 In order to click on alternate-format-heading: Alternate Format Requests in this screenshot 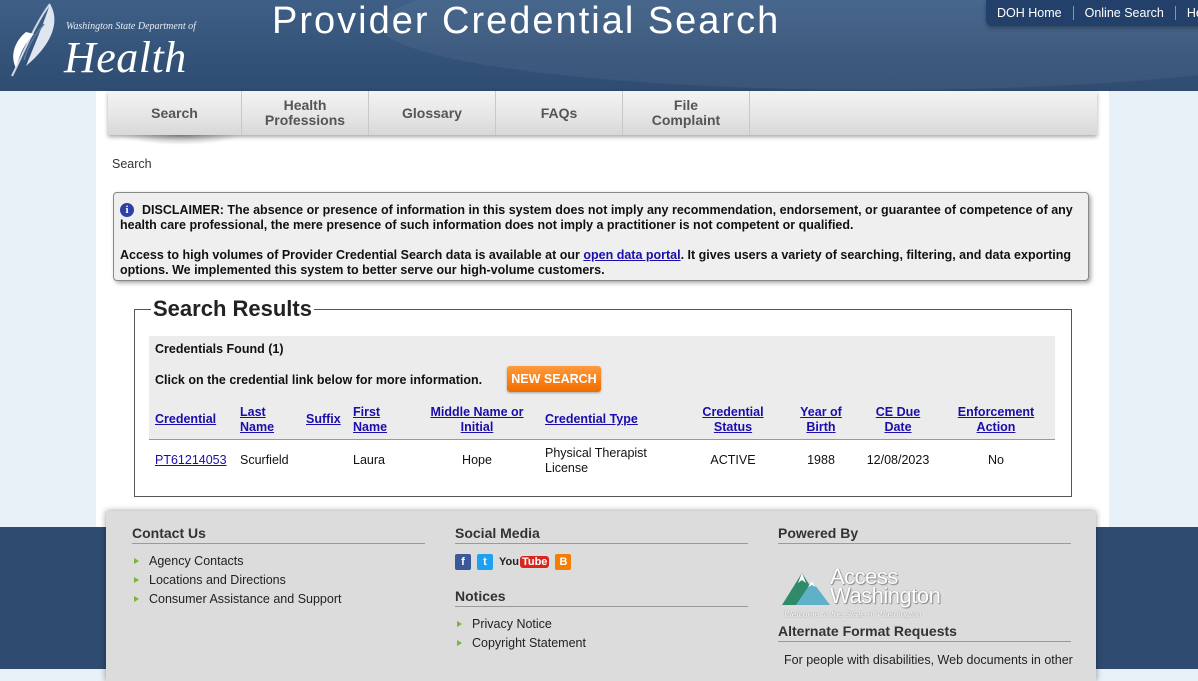, I will do `click(924, 632)`.